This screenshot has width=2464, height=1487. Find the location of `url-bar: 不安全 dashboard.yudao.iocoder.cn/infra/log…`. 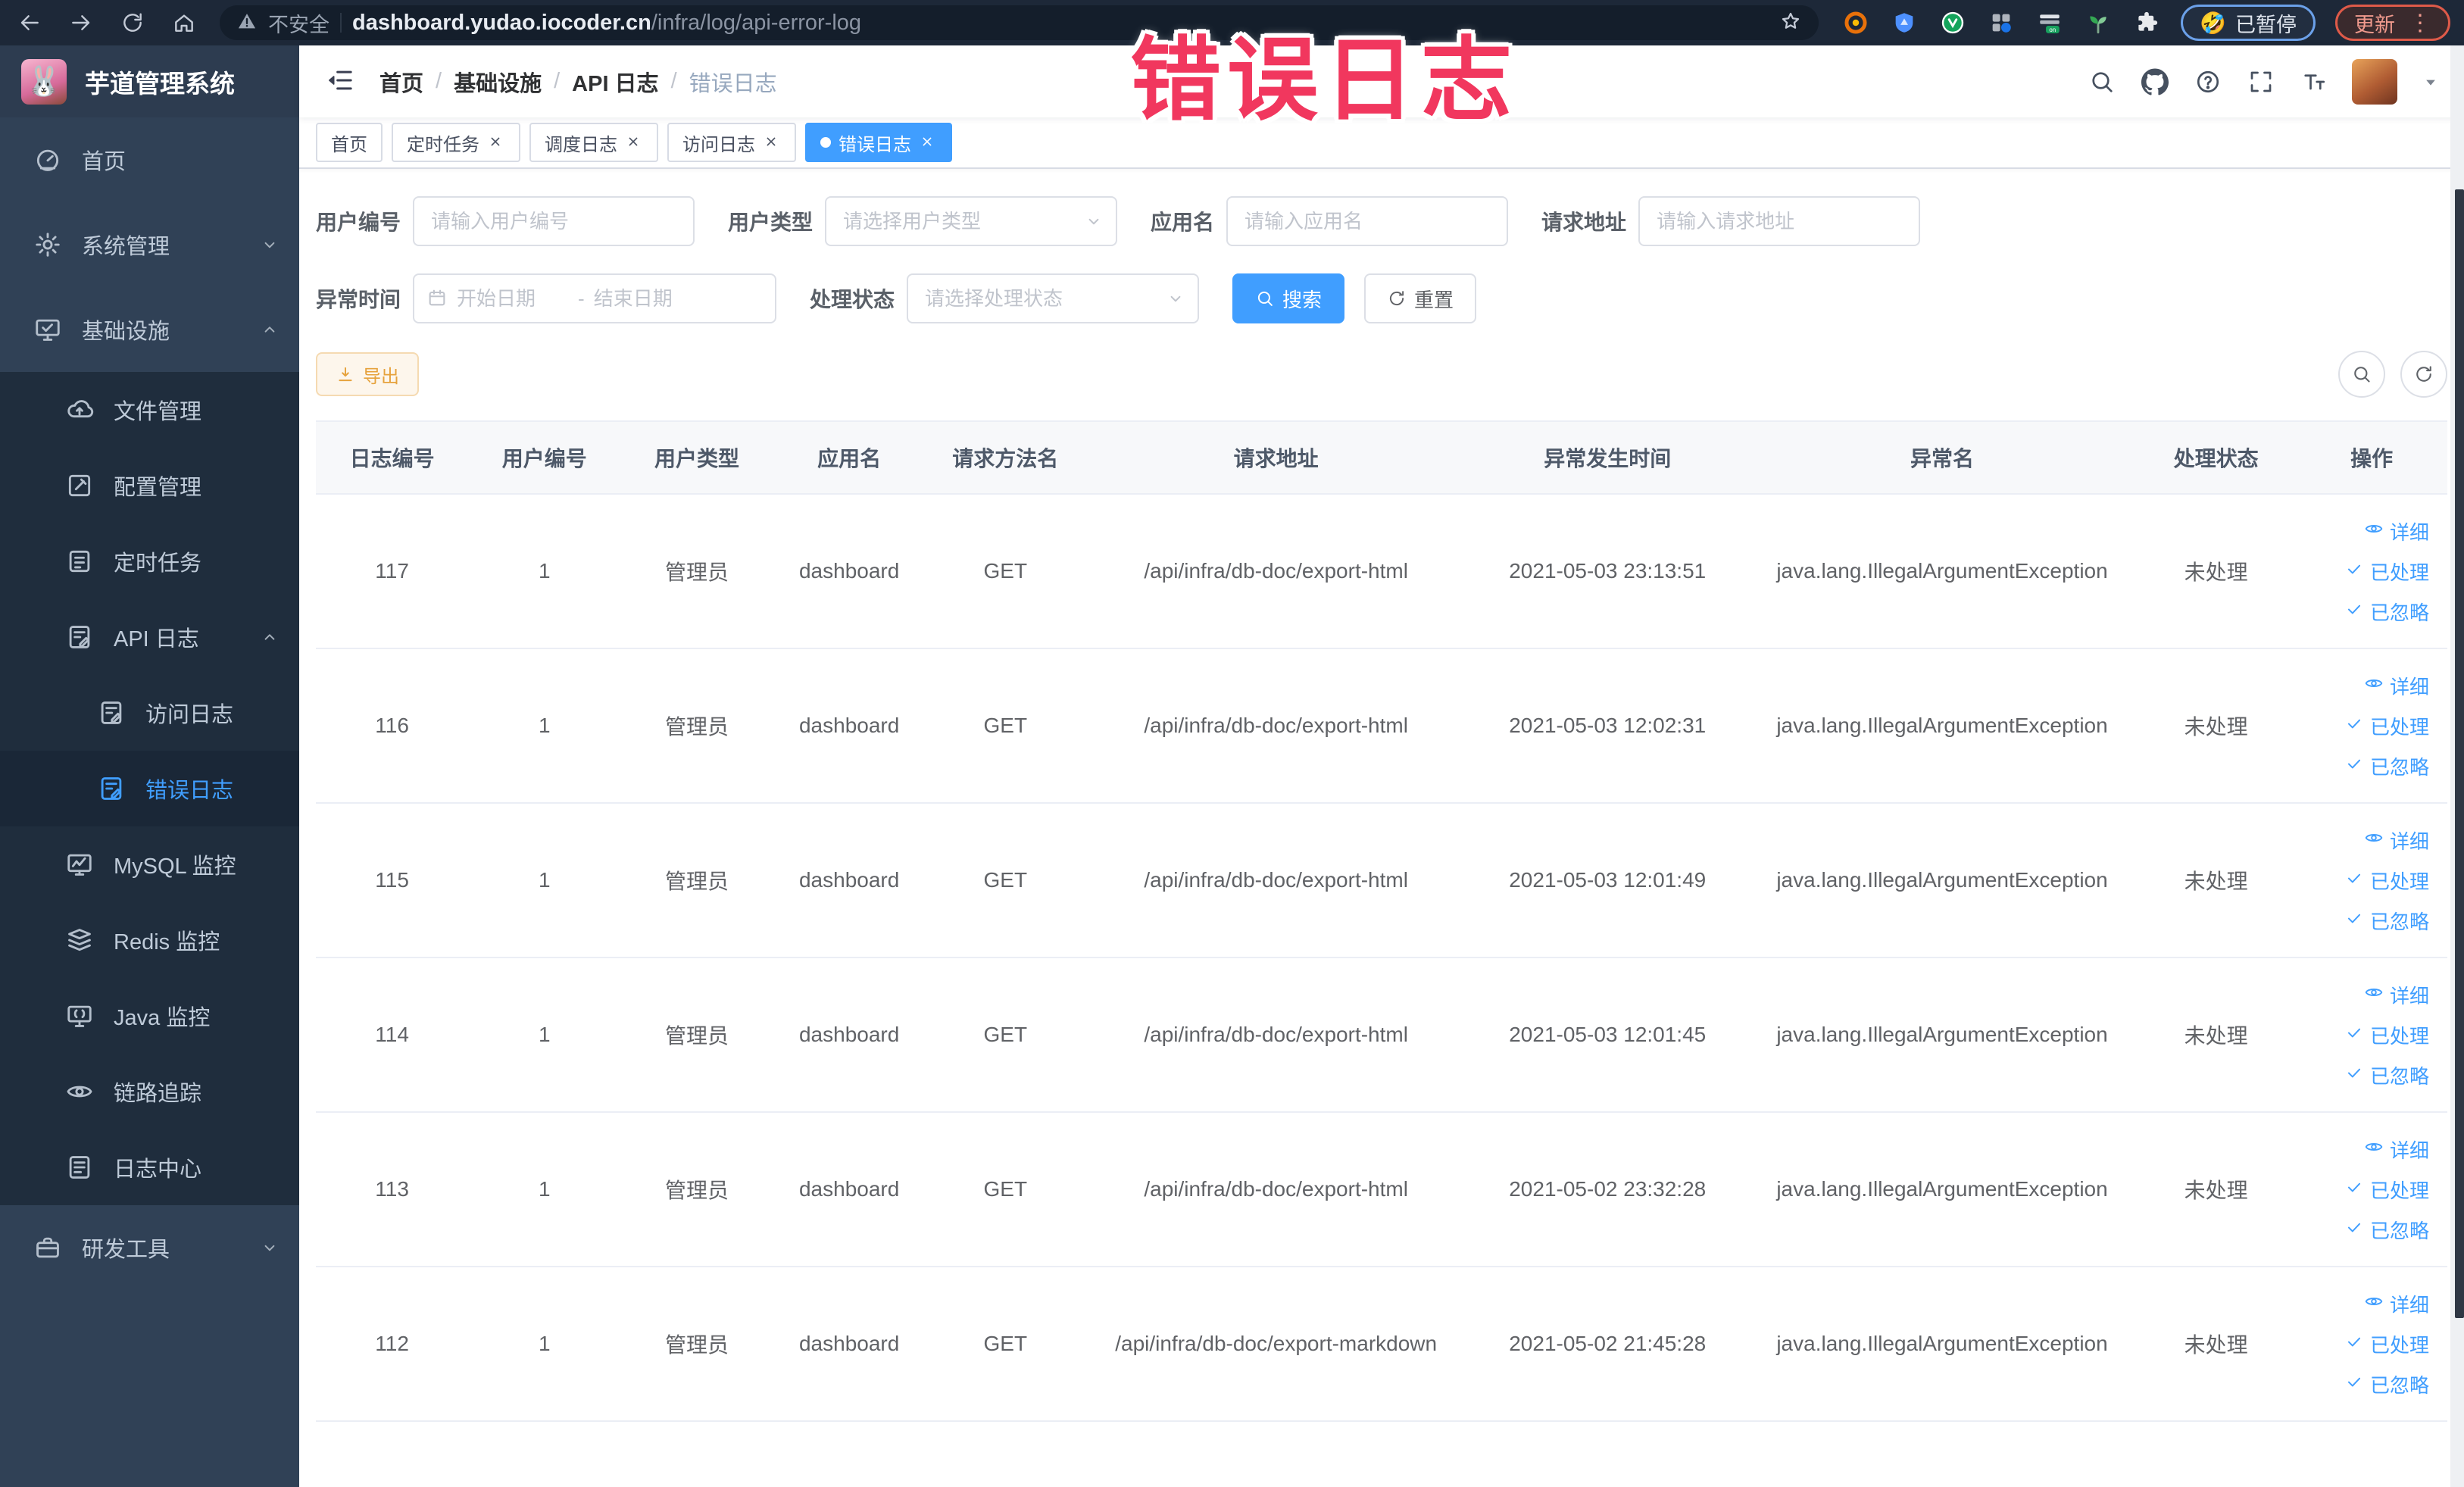

url-bar: 不安全 dashboard.yudao.iocoder.cn/infra/log… is located at coordinates (1019, 22).